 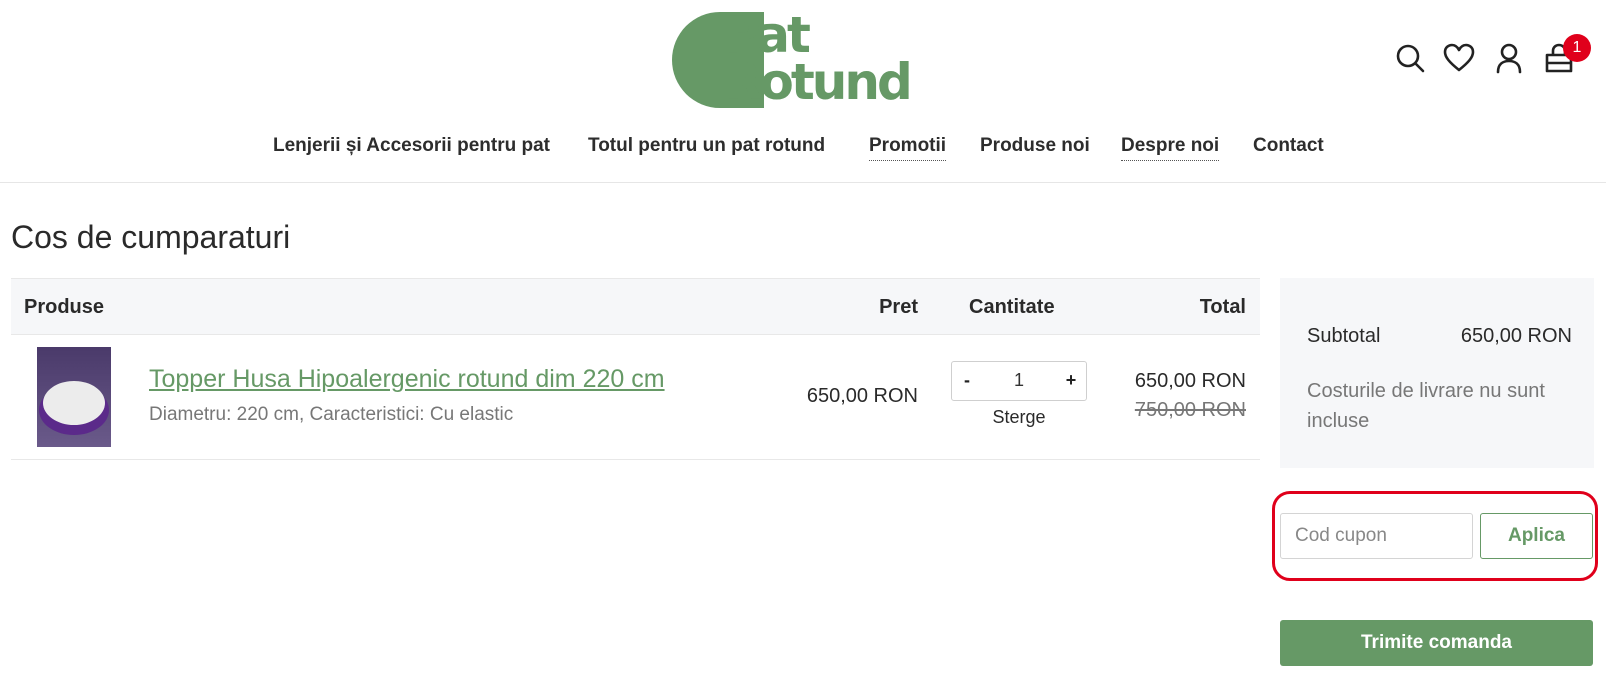 What do you see at coordinates (1426, 406) in the screenshot?
I see `shipping-note: Costurile de livrare nu sunt incluse` at bounding box center [1426, 406].